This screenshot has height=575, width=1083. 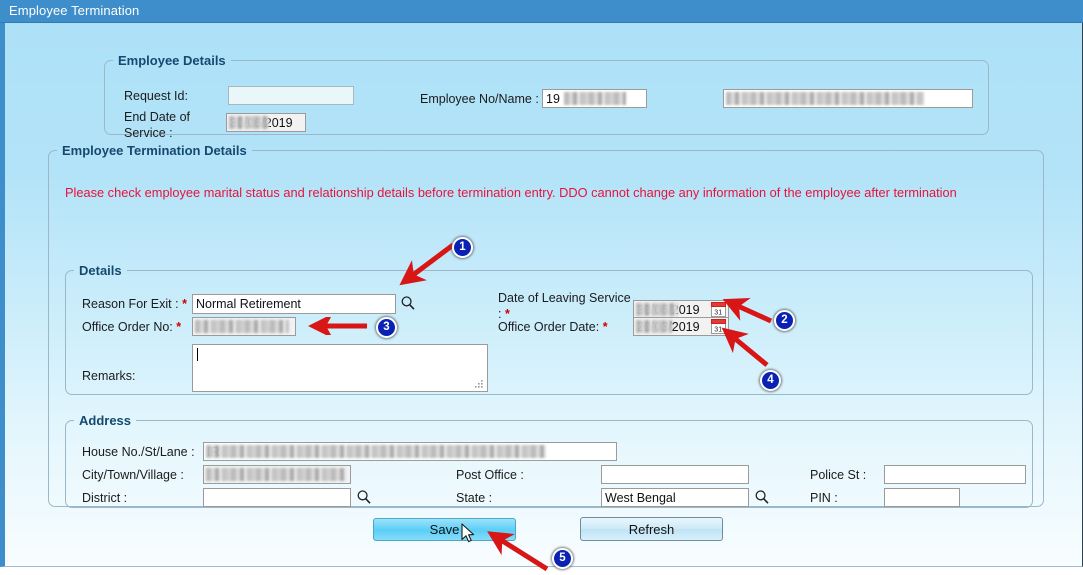 I want to click on annotation-badge-5: 5, so click(x=562, y=558).